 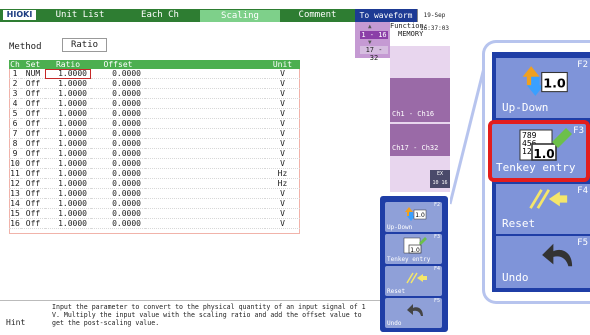 What do you see at coordinates (374, 35) in the screenshot?
I see `channel-range-1-16: 1 - 16` at bounding box center [374, 35].